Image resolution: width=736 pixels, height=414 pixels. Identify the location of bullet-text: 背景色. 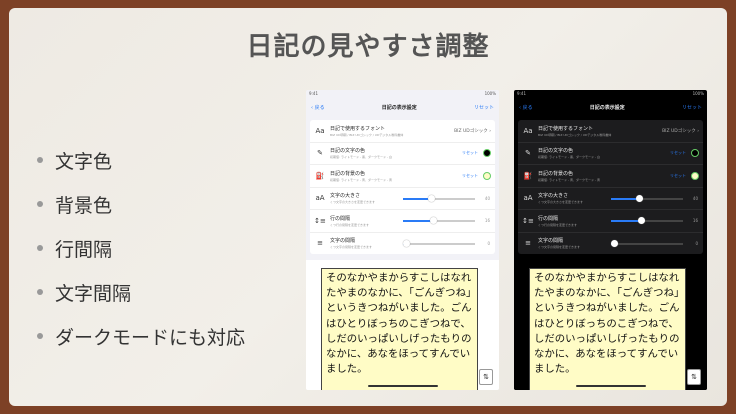
(84, 205).